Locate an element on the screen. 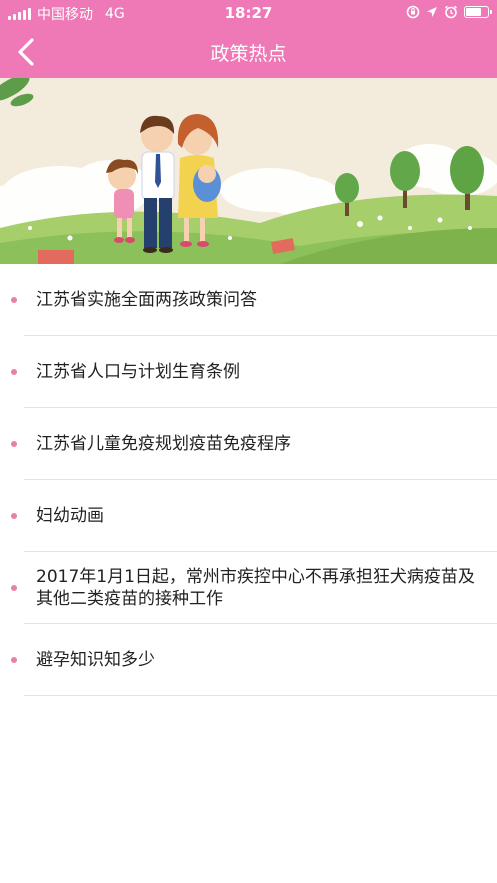  navigation-bar: 政策热点 is located at coordinates (248, 52).